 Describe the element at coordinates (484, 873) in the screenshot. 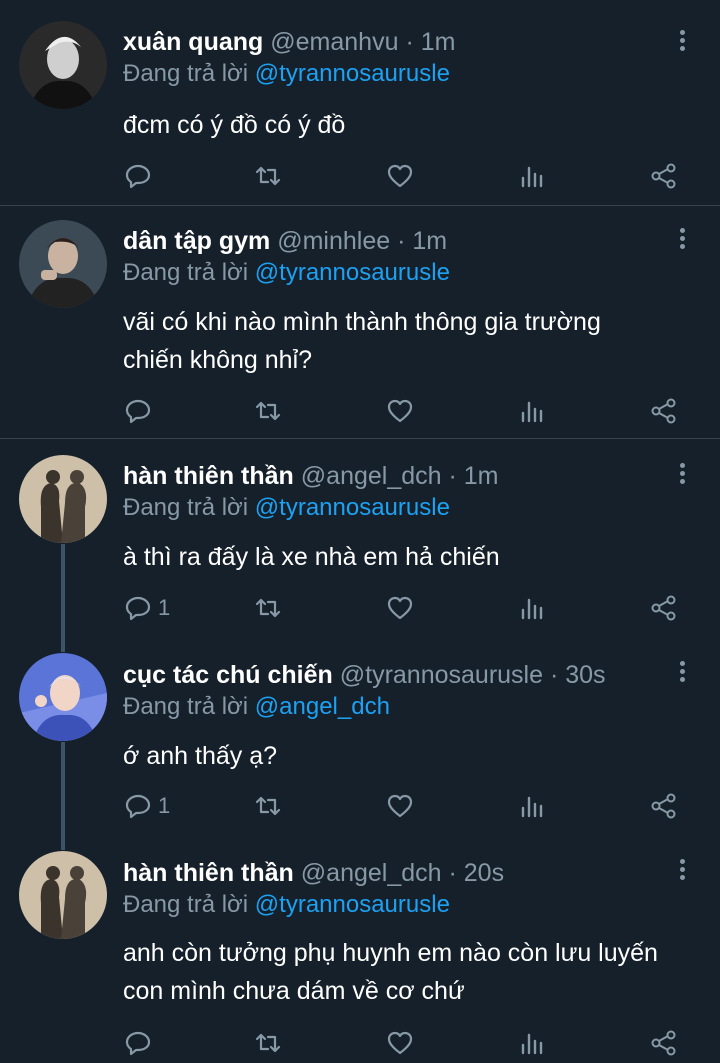

I see `timestamp: 20s` at that location.